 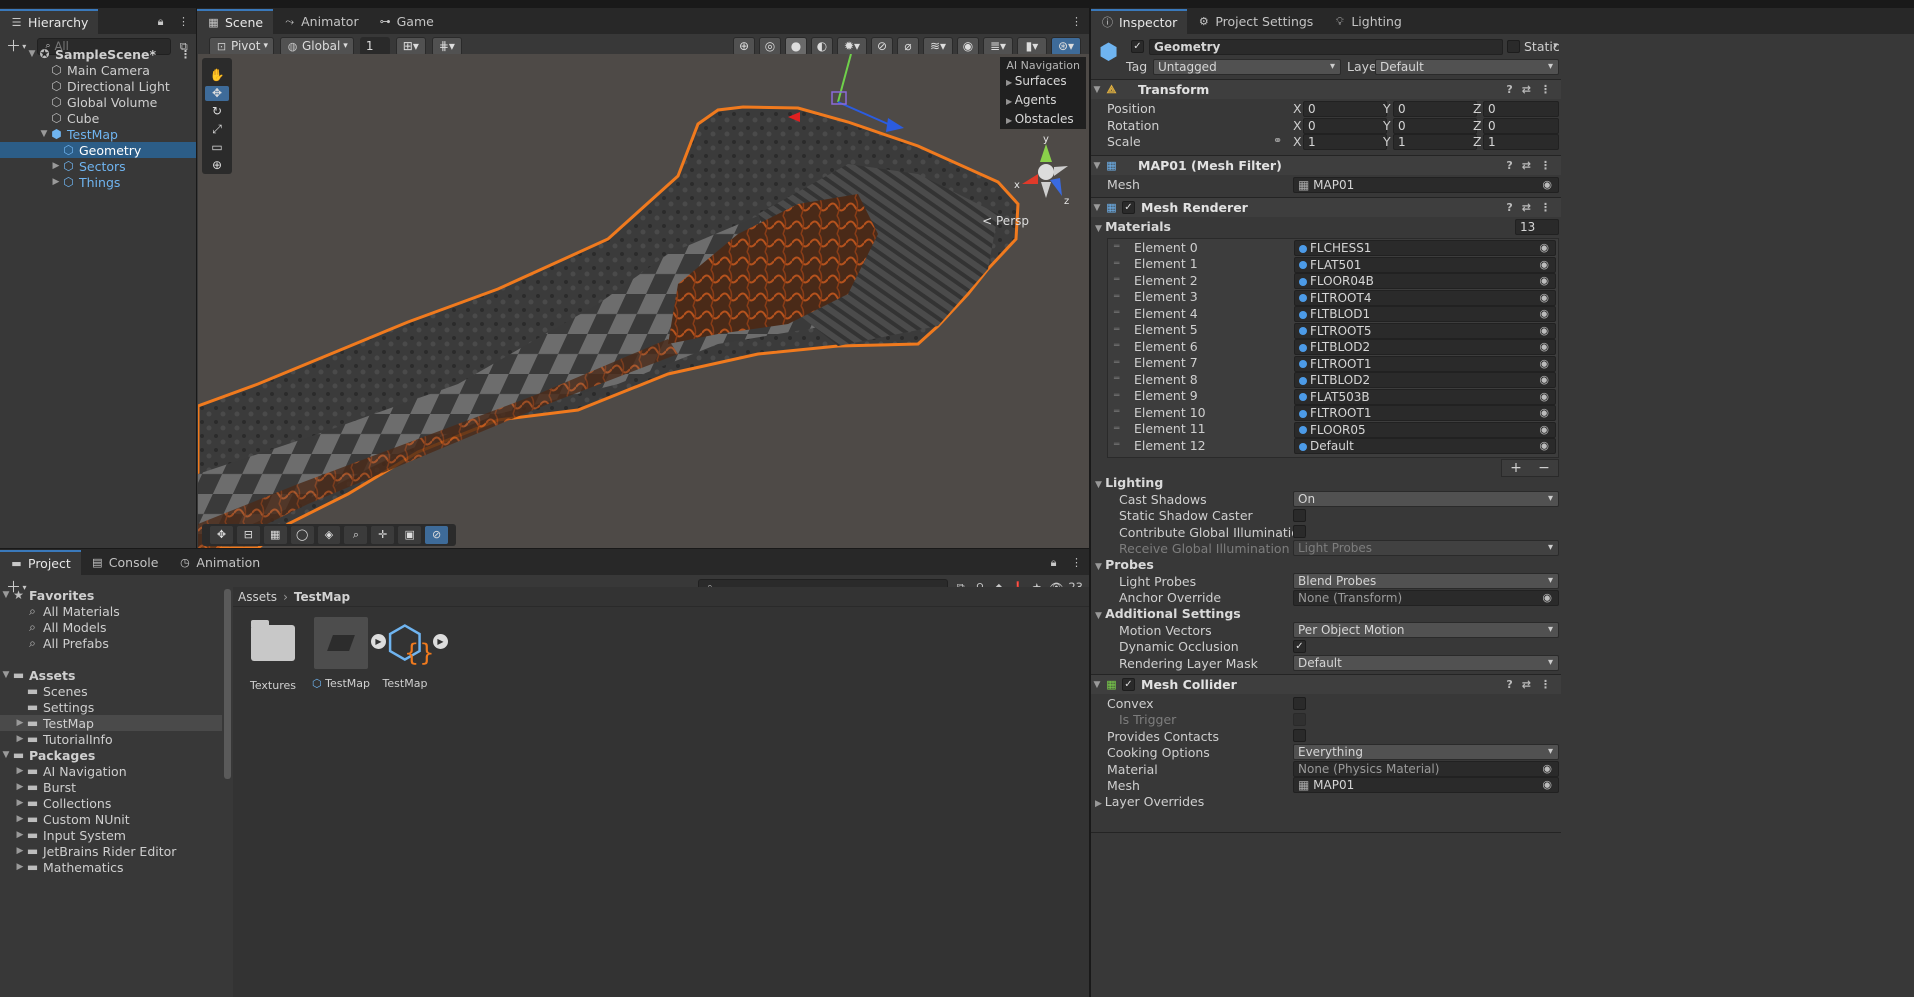 I want to click on material-field: FLAT501 ◉, so click(x=1425, y=264).